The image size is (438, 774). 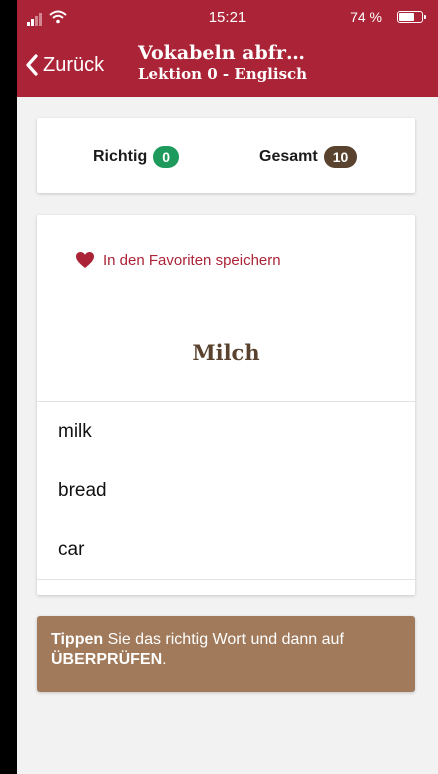 What do you see at coordinates (164, 659) in the screenshot?
I see `hint-text-end: .` at bounding box center [164, 659].